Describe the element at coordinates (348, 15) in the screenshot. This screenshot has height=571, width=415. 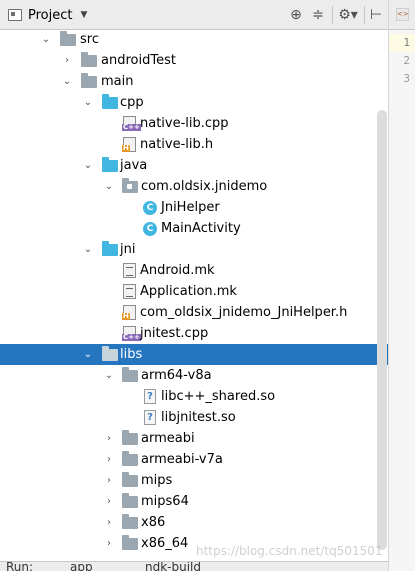
I see `gear-icon: ⚙▾` at that location.